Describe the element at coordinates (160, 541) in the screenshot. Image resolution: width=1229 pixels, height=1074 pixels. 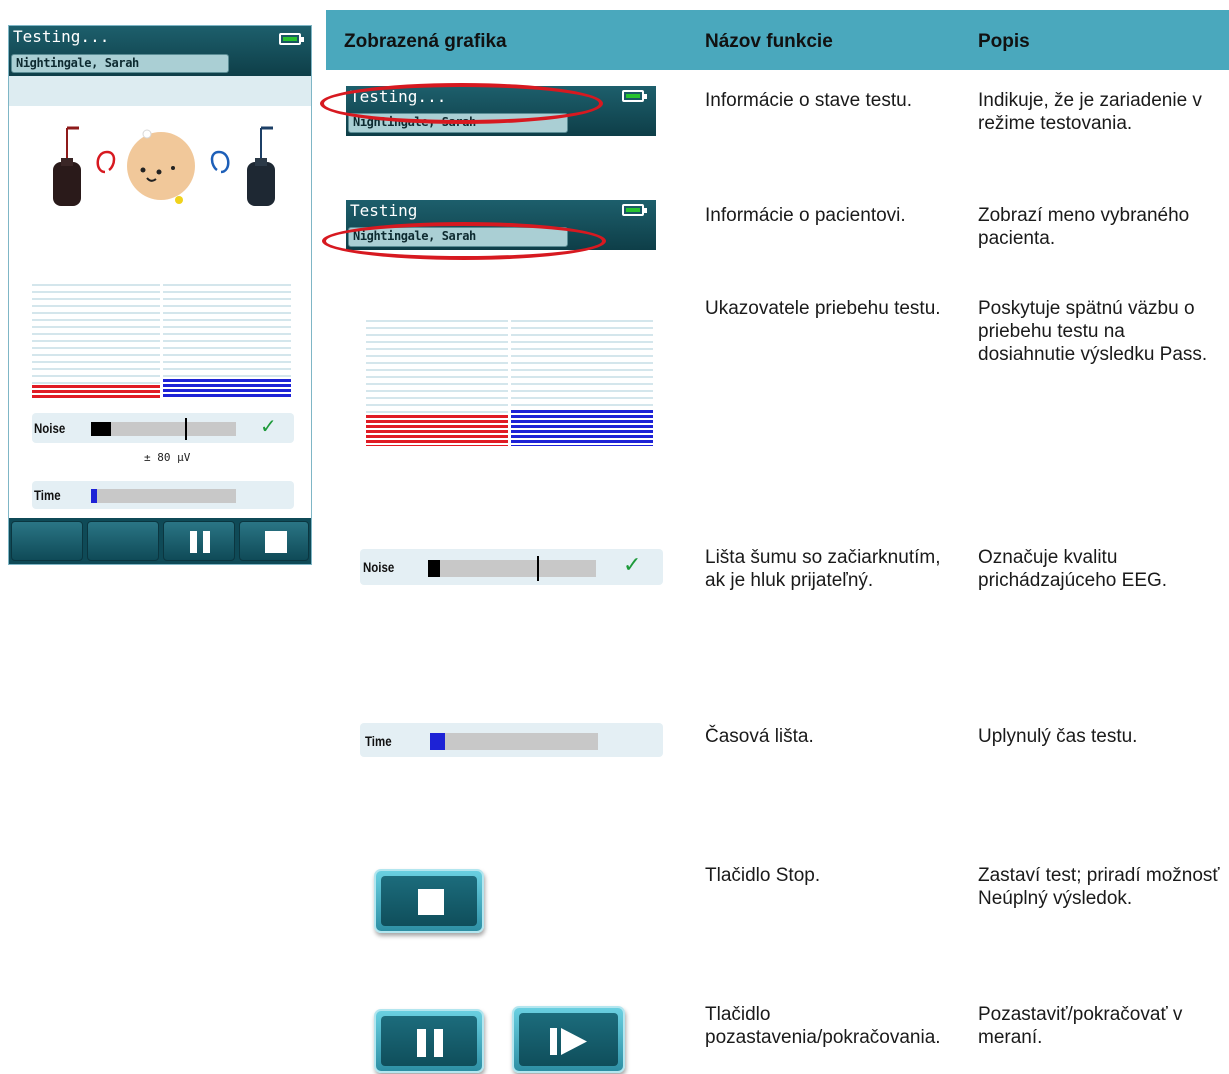
I see `button-bar` at that location.